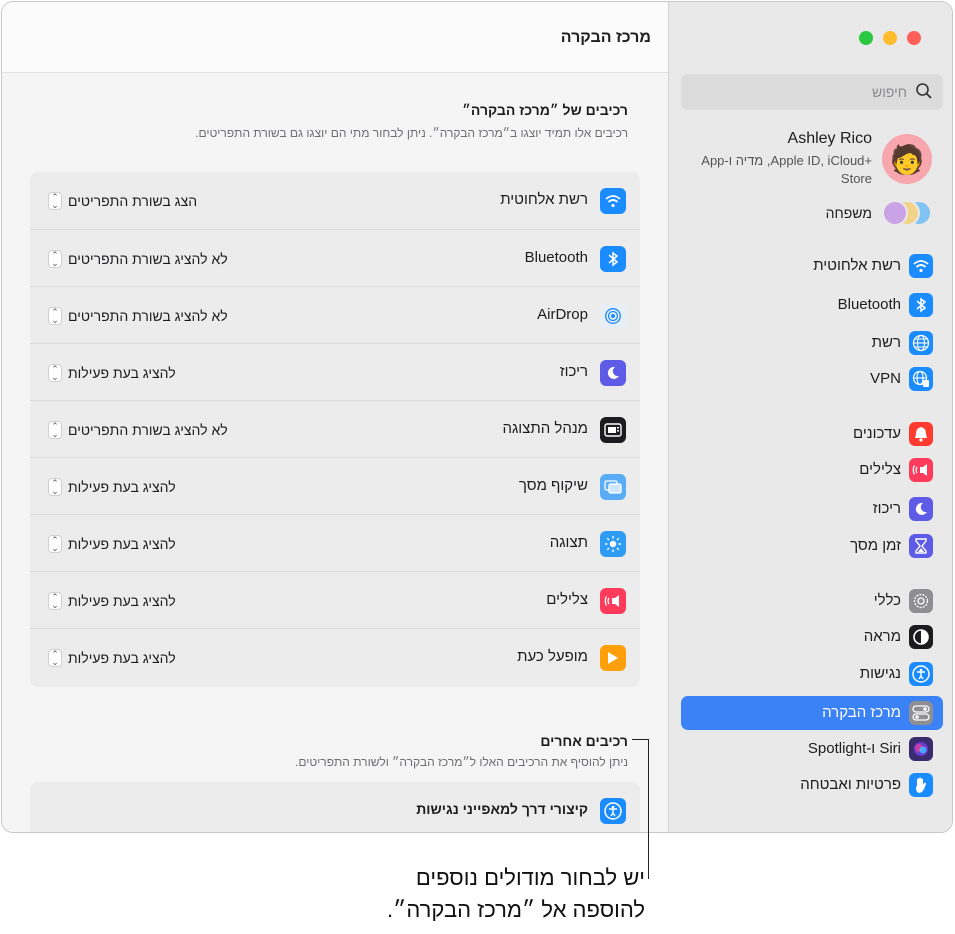 Image resolution: width=955 pixels, height=934 pixels. What do you see at coordinates (335, 657) in the screenshot?
I see `control-row: מופעל כעת ⌃ ⌄ להציג בעת פעילות` at bounding box center [335, 657].